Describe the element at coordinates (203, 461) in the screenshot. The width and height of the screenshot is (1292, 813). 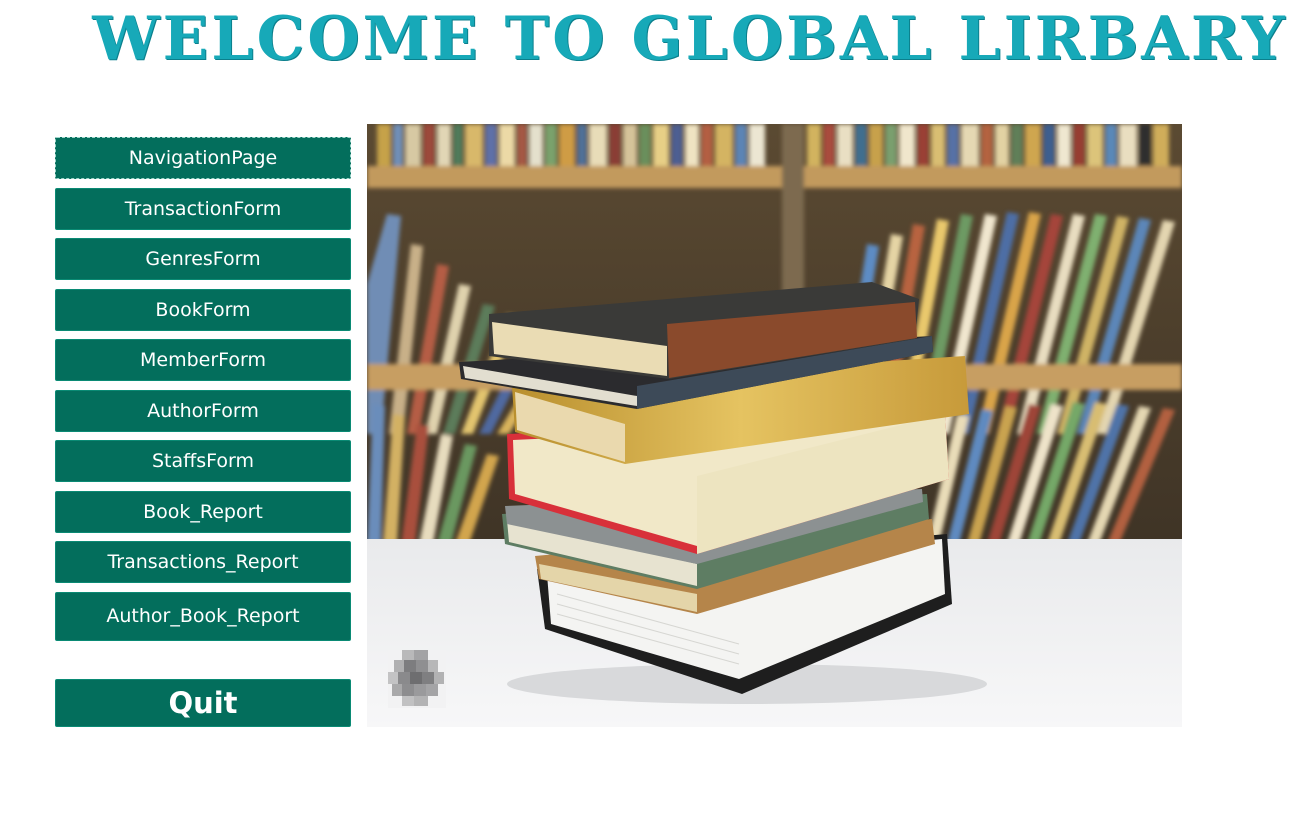
I see `staffs-form-button: StaffsForm` at that location.